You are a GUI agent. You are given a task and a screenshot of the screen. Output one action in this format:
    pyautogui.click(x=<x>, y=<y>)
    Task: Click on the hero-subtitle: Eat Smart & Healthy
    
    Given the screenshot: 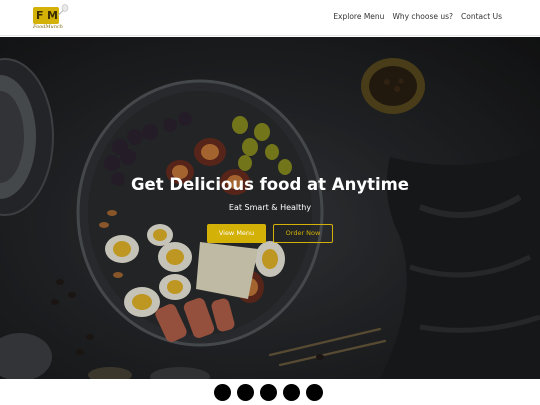 What is the action you would take?
    pyautogui.click(x=270, y=207)
    